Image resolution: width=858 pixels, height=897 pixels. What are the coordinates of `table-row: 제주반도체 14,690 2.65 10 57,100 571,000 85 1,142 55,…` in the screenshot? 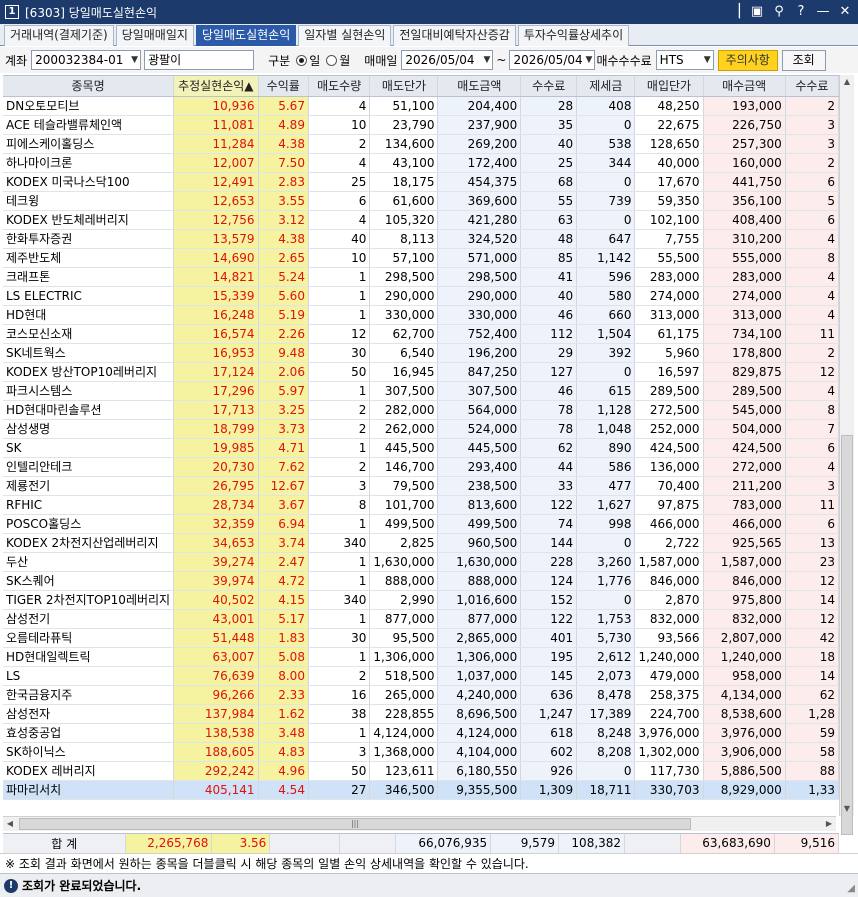 It's located at (421, 258).